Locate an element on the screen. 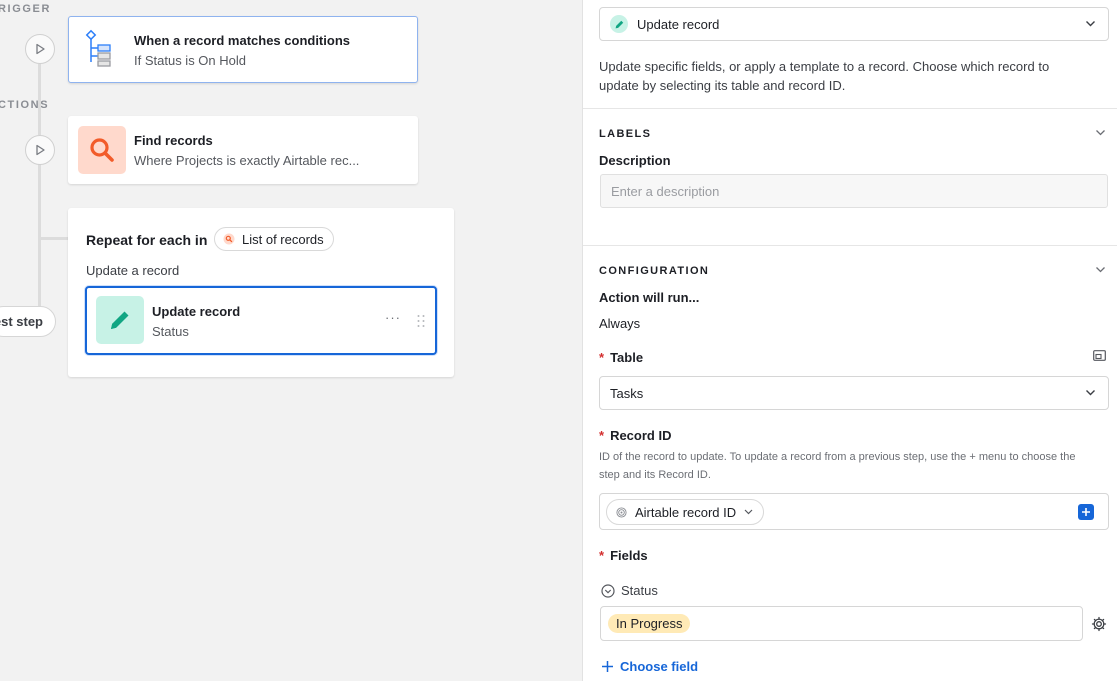 The height and width of the screenshot is (681, 1117). update-record-title: Update record is located at coordinates (196, 311).